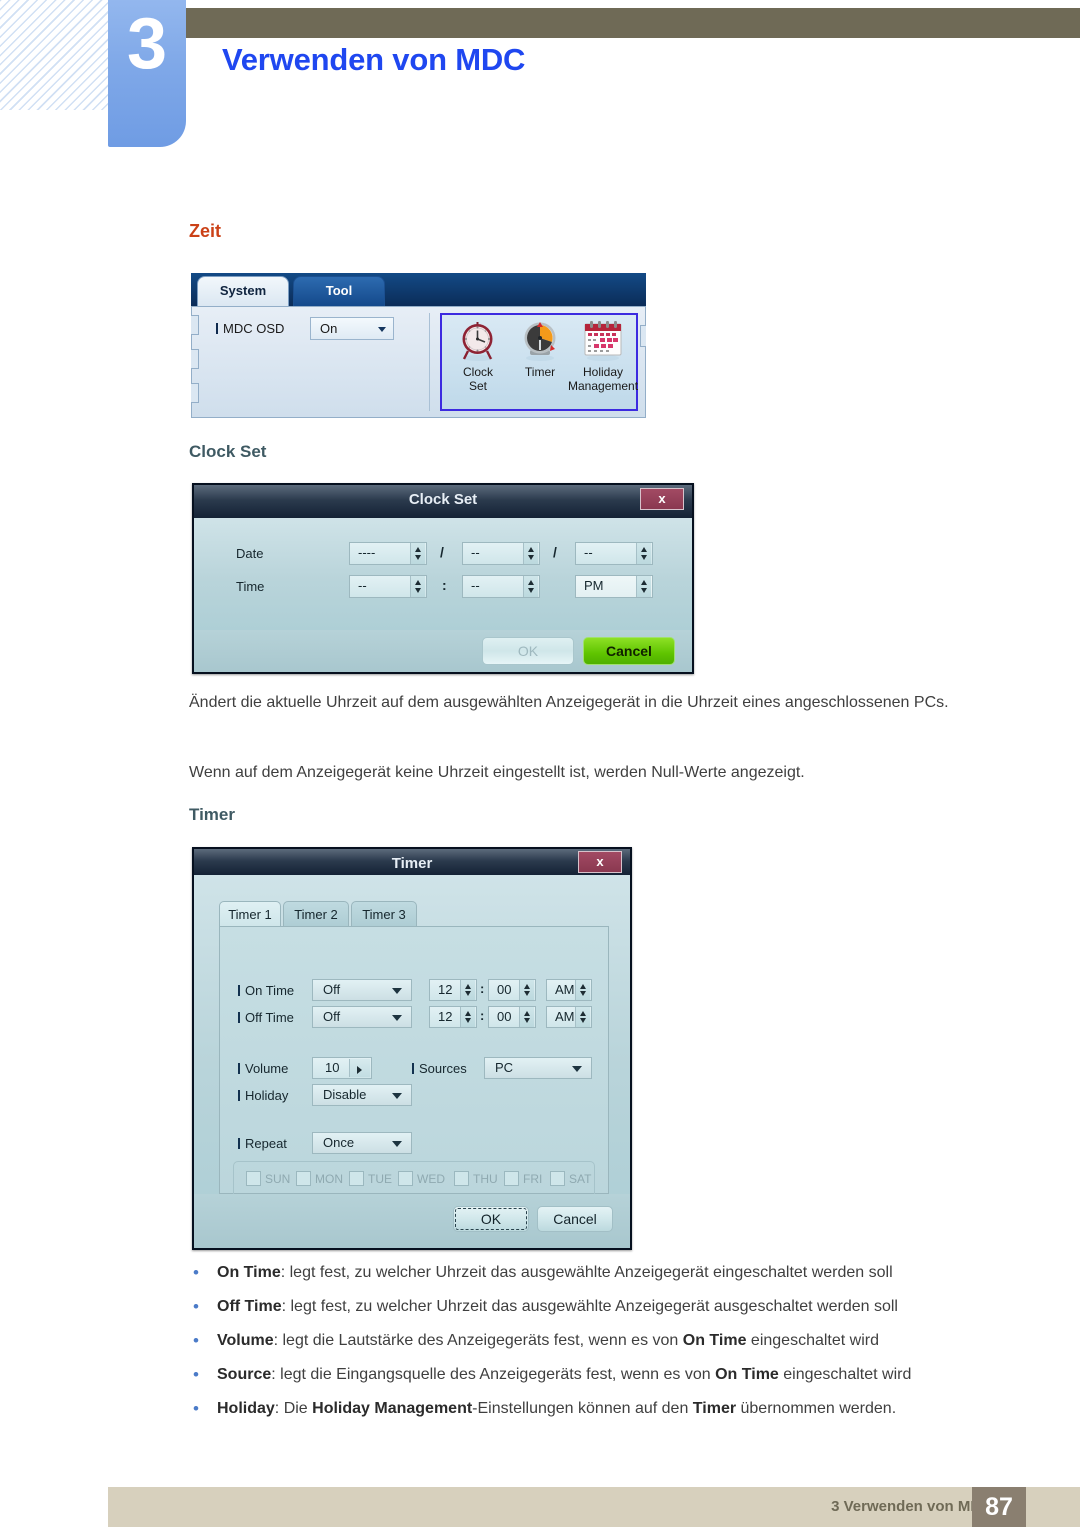 The image size is (1080, 1527). What do you see at coordinates (453, 990) in the screenshot?
I see `on-time-hour-spinner: 12` at bounding box center [453, 990].